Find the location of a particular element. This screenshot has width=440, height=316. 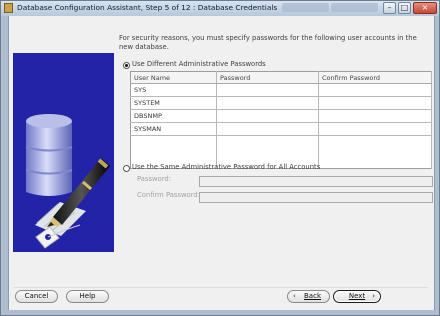

database-pen-key-illustration is located at coordinates (63, 152).